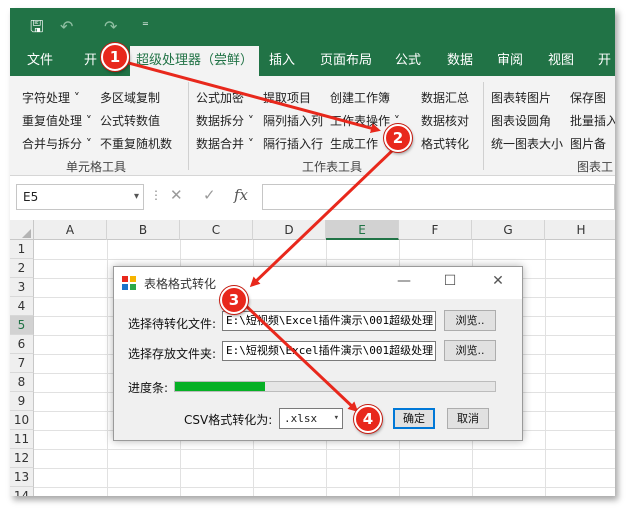  I want to click on row-header-selected: 5, so click(22, 325).